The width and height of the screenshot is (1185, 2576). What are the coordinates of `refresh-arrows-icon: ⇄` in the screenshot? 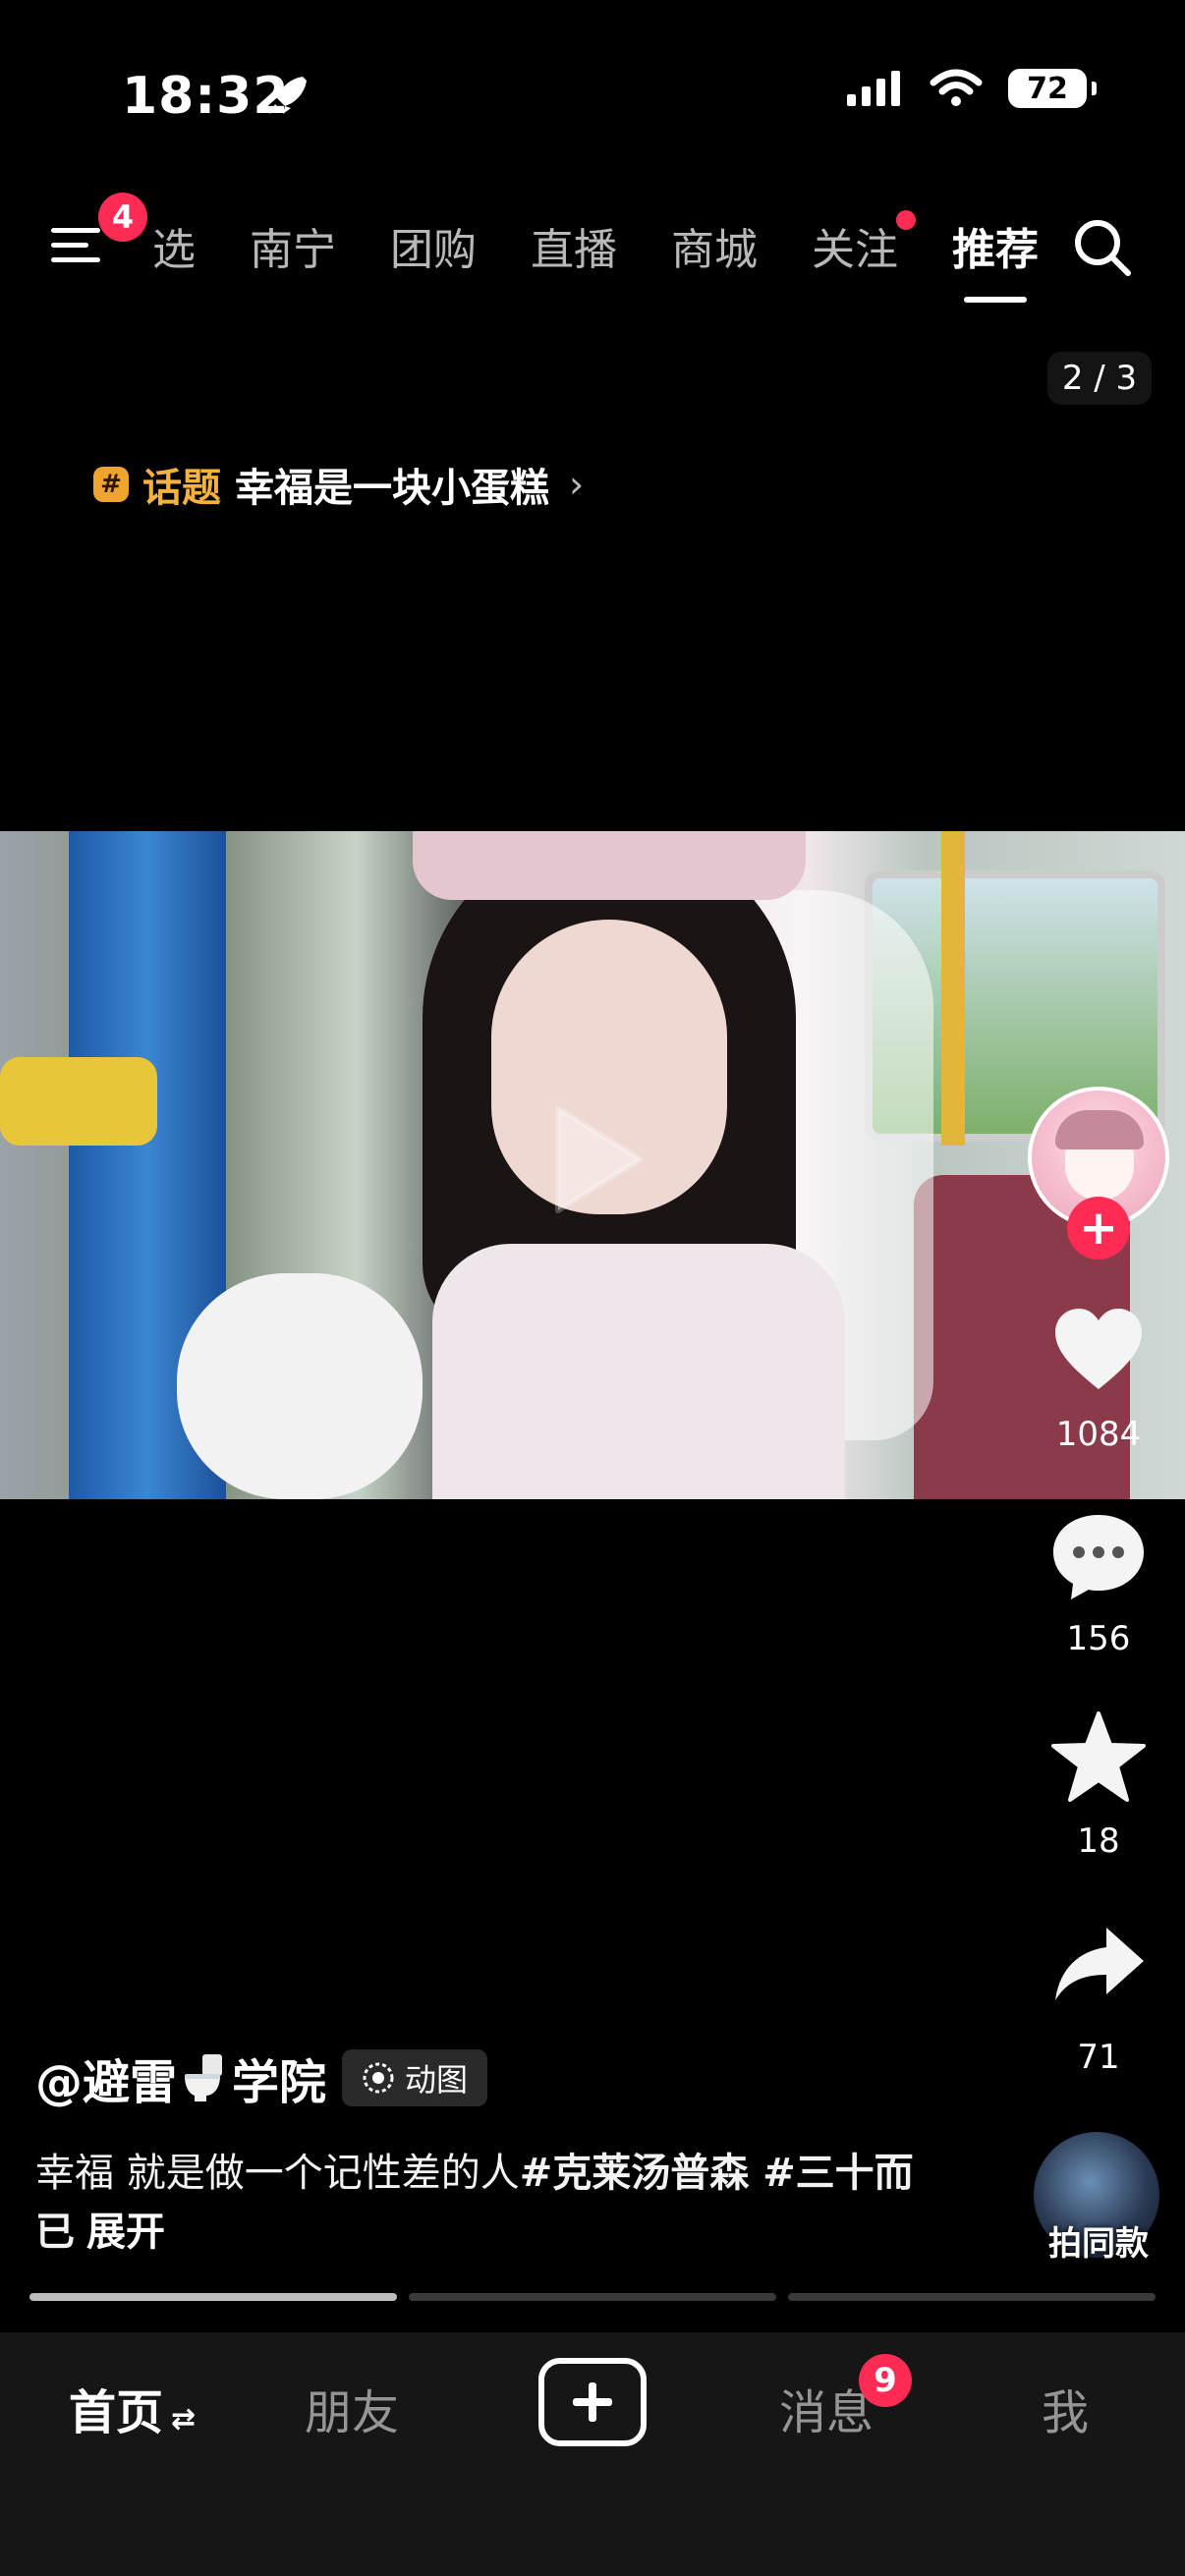 It's located at (184, 2419).